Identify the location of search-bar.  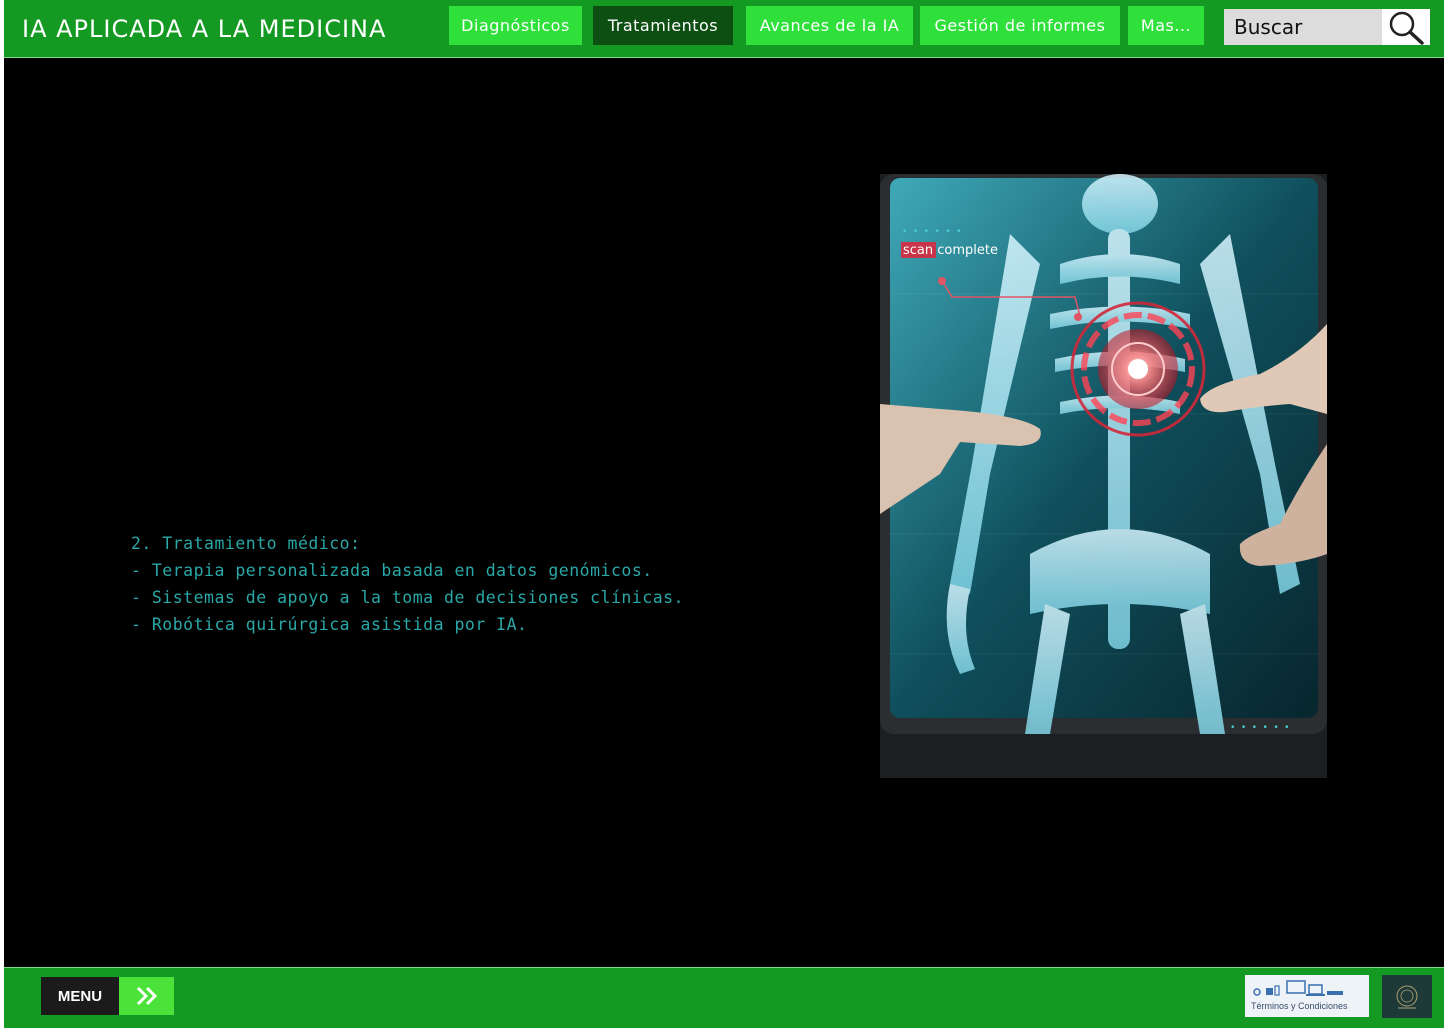
(1327, 27).